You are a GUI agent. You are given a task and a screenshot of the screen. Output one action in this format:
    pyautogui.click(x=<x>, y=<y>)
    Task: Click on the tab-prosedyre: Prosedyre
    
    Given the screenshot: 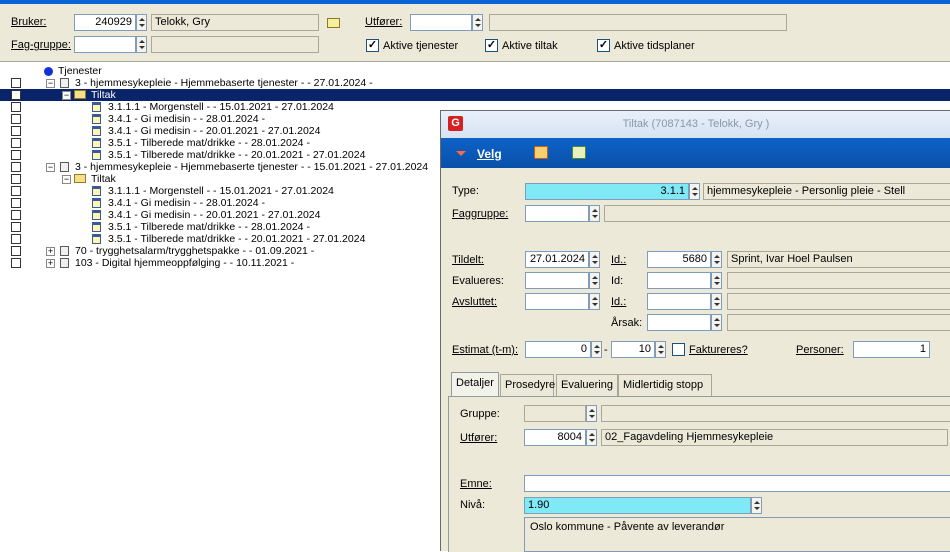 What is the action you would take?
    pyautogui.click(x=527, y=385)
    